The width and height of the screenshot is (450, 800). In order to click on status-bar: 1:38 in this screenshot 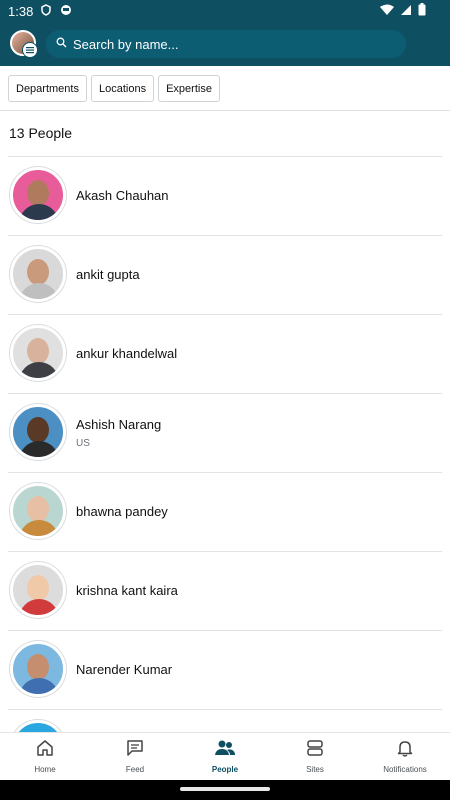, I will do `click(225, 11)`.